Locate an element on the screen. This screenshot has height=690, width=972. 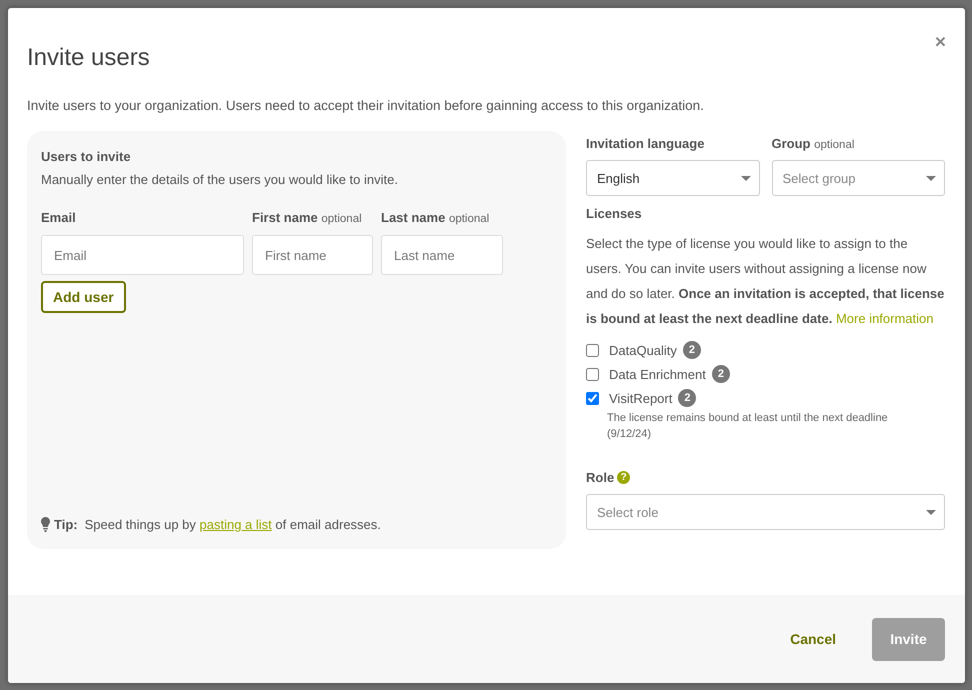
more-information-link: More information is located at coordinates (885, 318).